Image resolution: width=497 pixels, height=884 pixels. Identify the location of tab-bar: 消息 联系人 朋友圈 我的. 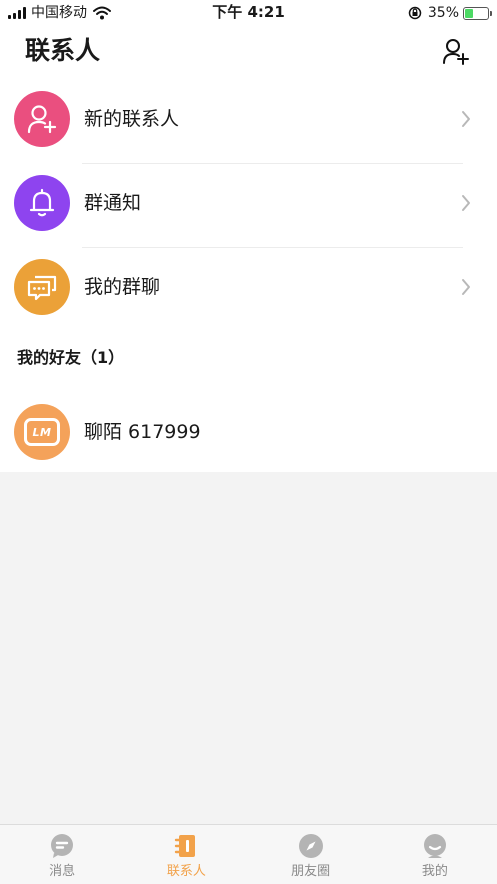
(248, 854).